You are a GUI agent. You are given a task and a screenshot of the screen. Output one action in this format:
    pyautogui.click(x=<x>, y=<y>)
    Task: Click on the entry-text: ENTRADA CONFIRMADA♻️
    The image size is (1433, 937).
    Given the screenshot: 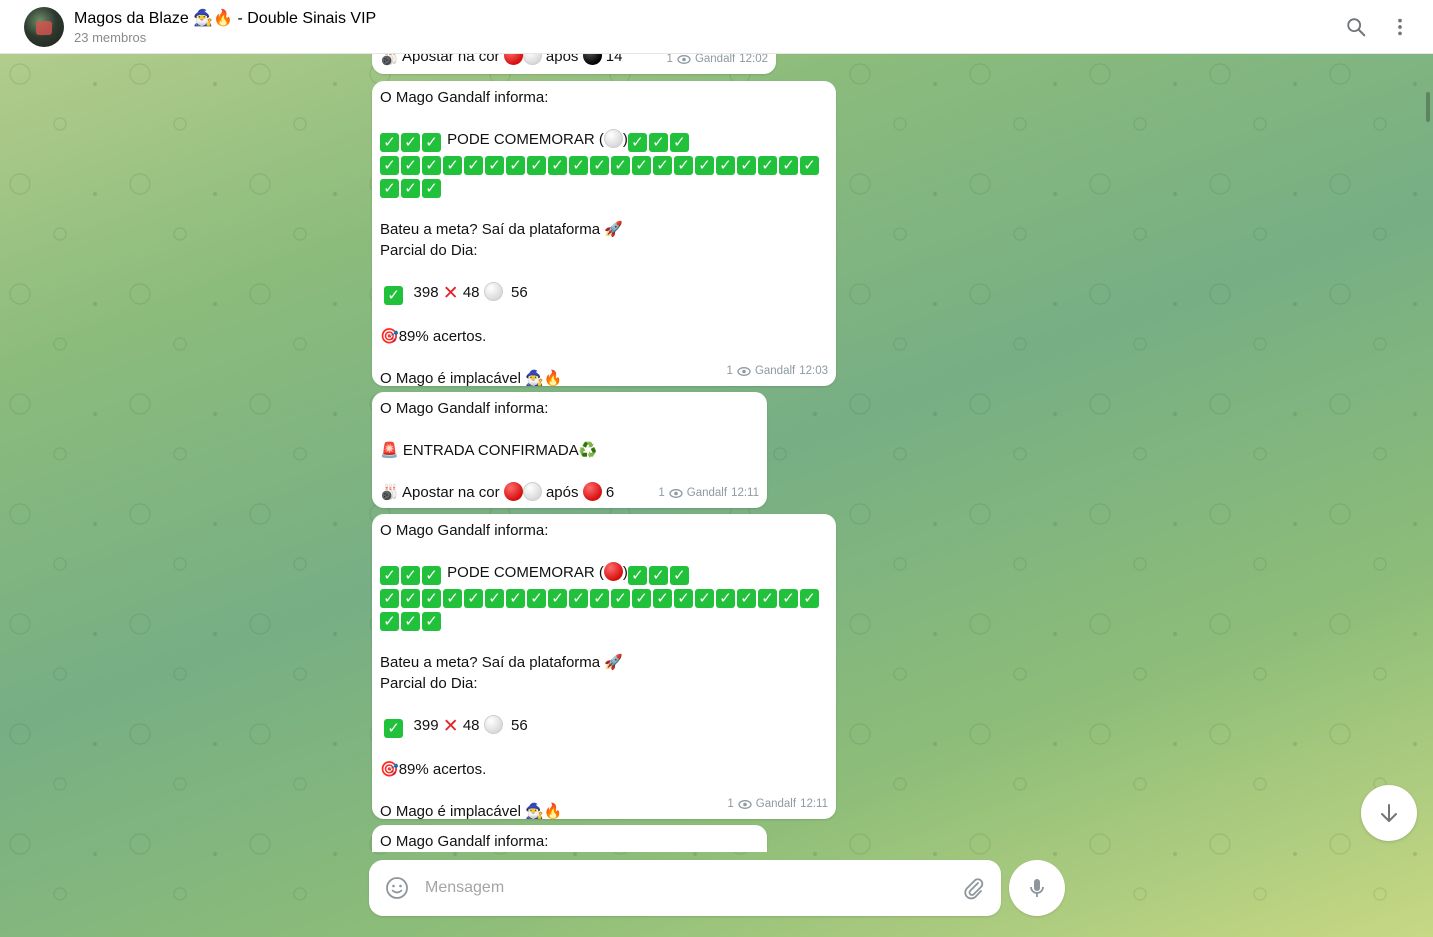 What is the action you would take?
    pyautogui.click(x=500, y=450)
    